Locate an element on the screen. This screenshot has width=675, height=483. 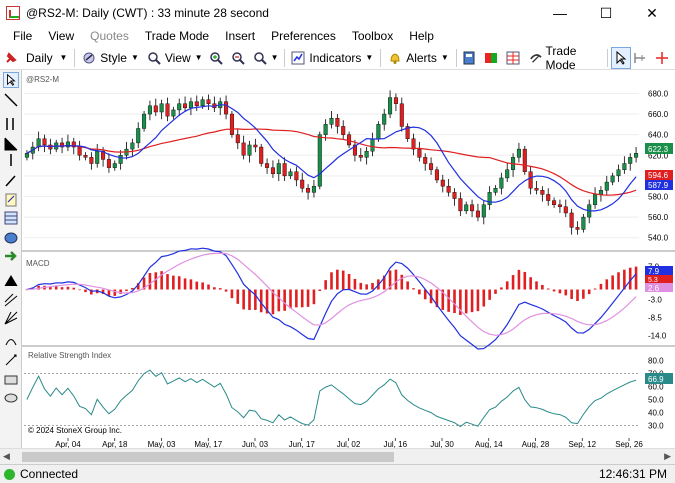
maximize-button: ☐ is located at coordinates (606, 13).